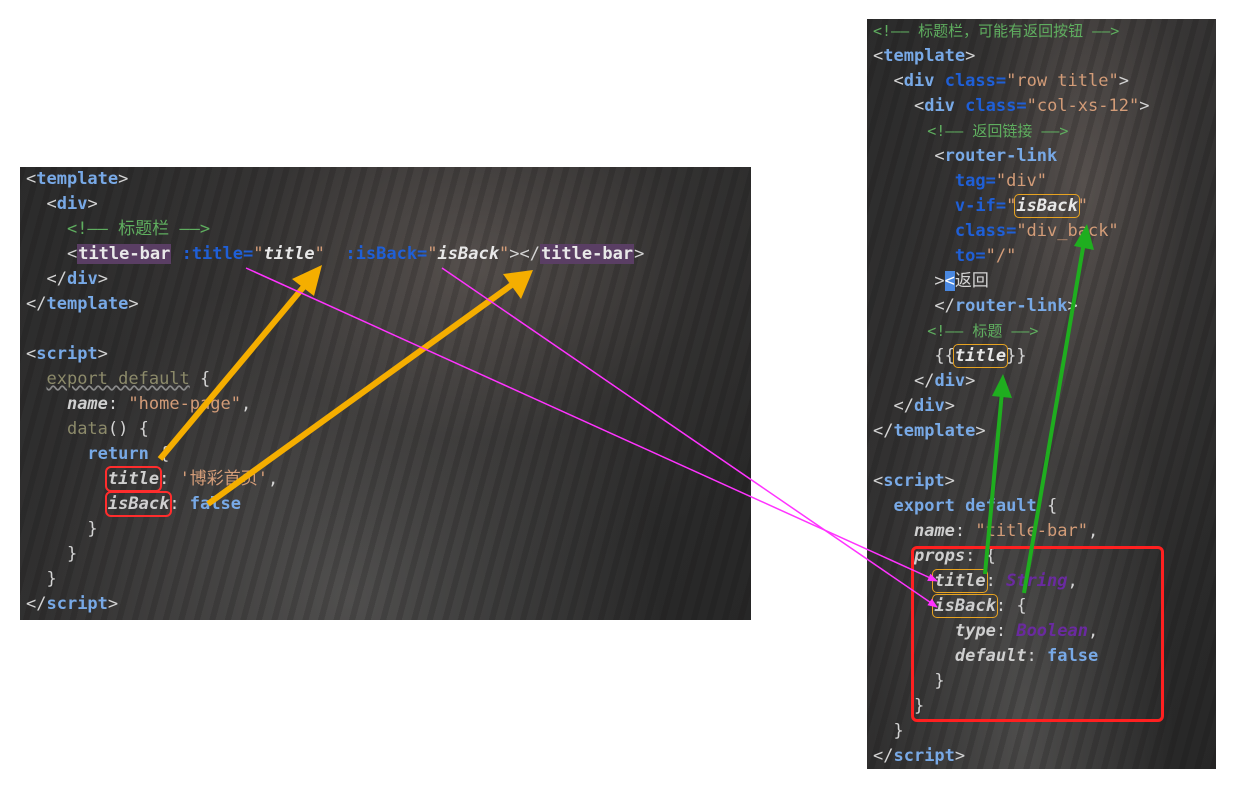  Describe the element at coordinates (369, 388) in the screenshot. I see `orange-arrow-isback` at that location.